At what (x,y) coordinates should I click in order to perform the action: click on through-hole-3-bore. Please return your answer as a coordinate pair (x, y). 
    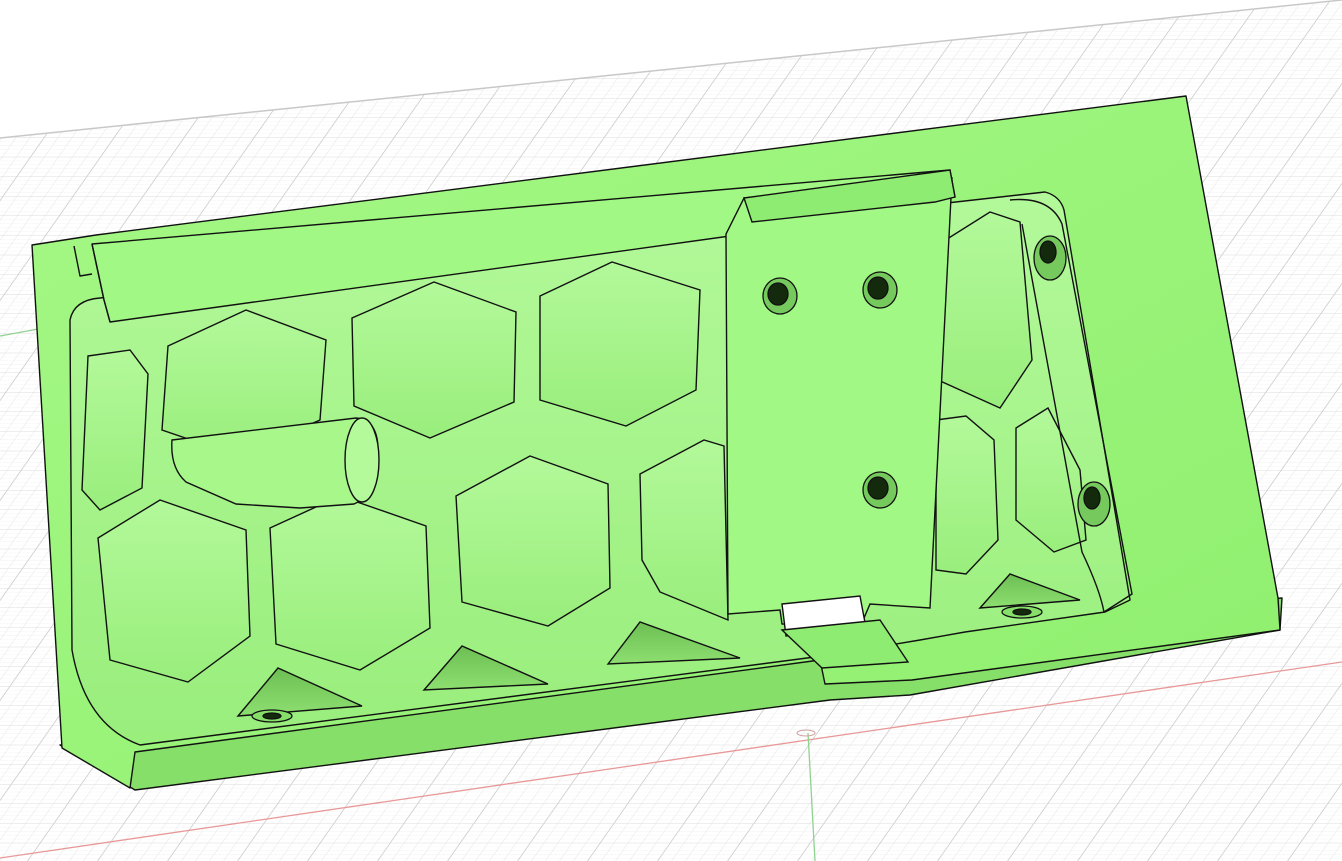
    Looking at the image, I should click on (878, 488).